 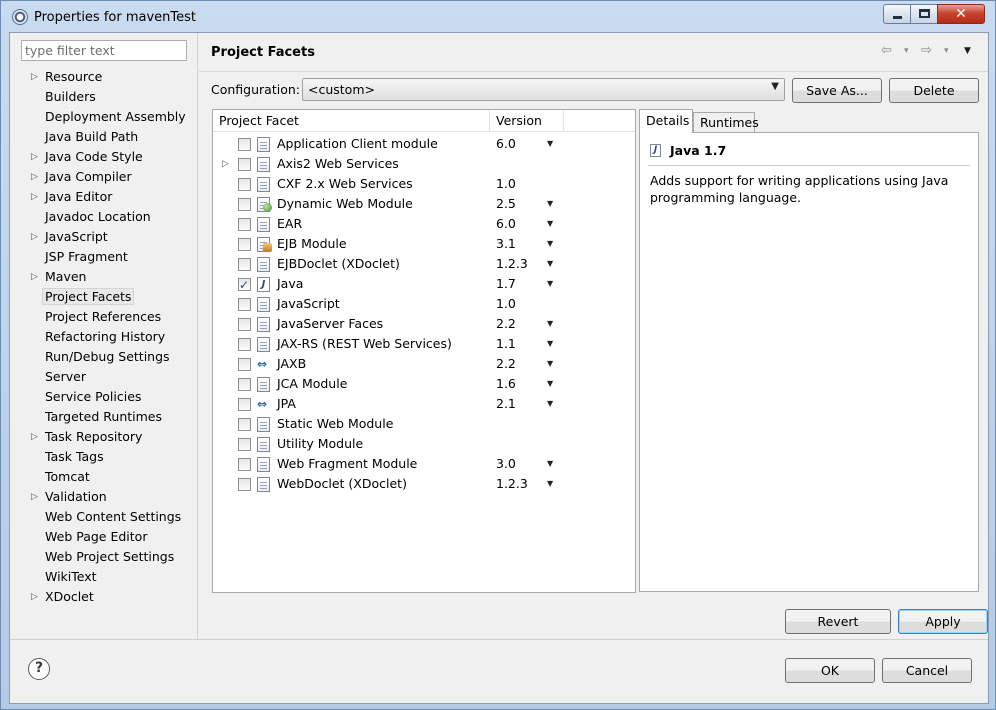 What do you see at coordinates (351, 121) in the screenshot?
I see `column-header-facet: Project Facet` at bounding box center [351, 121].